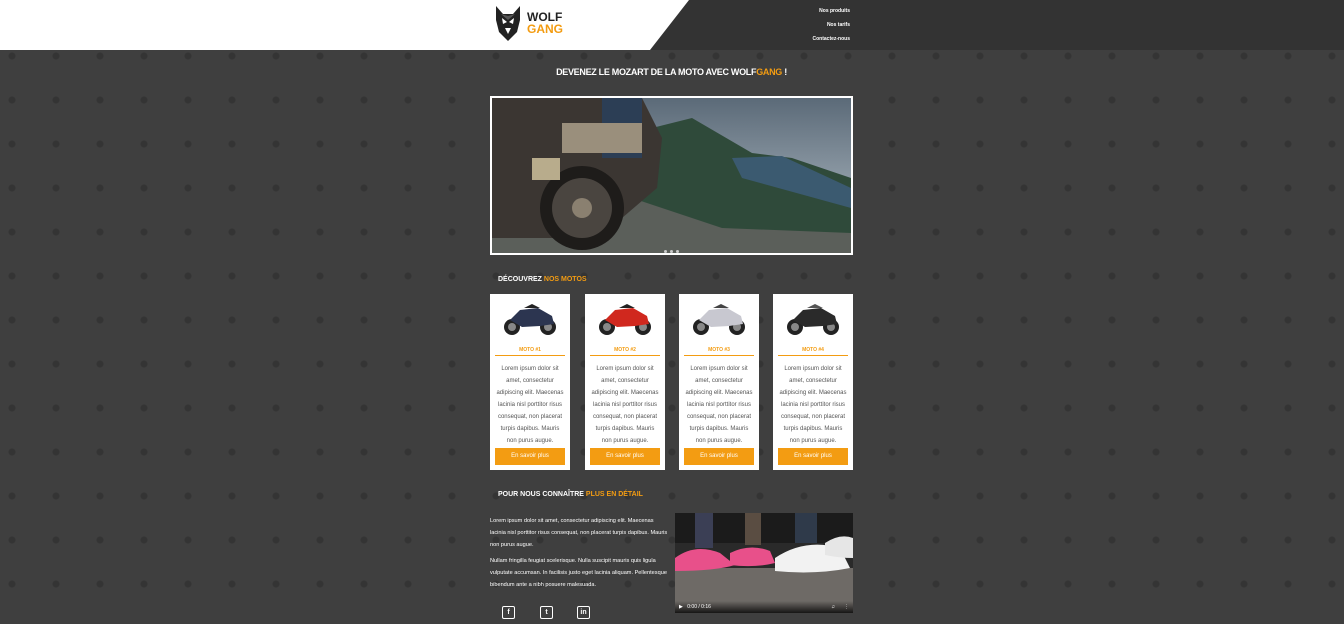 This screenshot has height=624, width=1344. I want to click on products-heading-accent: nos motos, so click(565, 279).